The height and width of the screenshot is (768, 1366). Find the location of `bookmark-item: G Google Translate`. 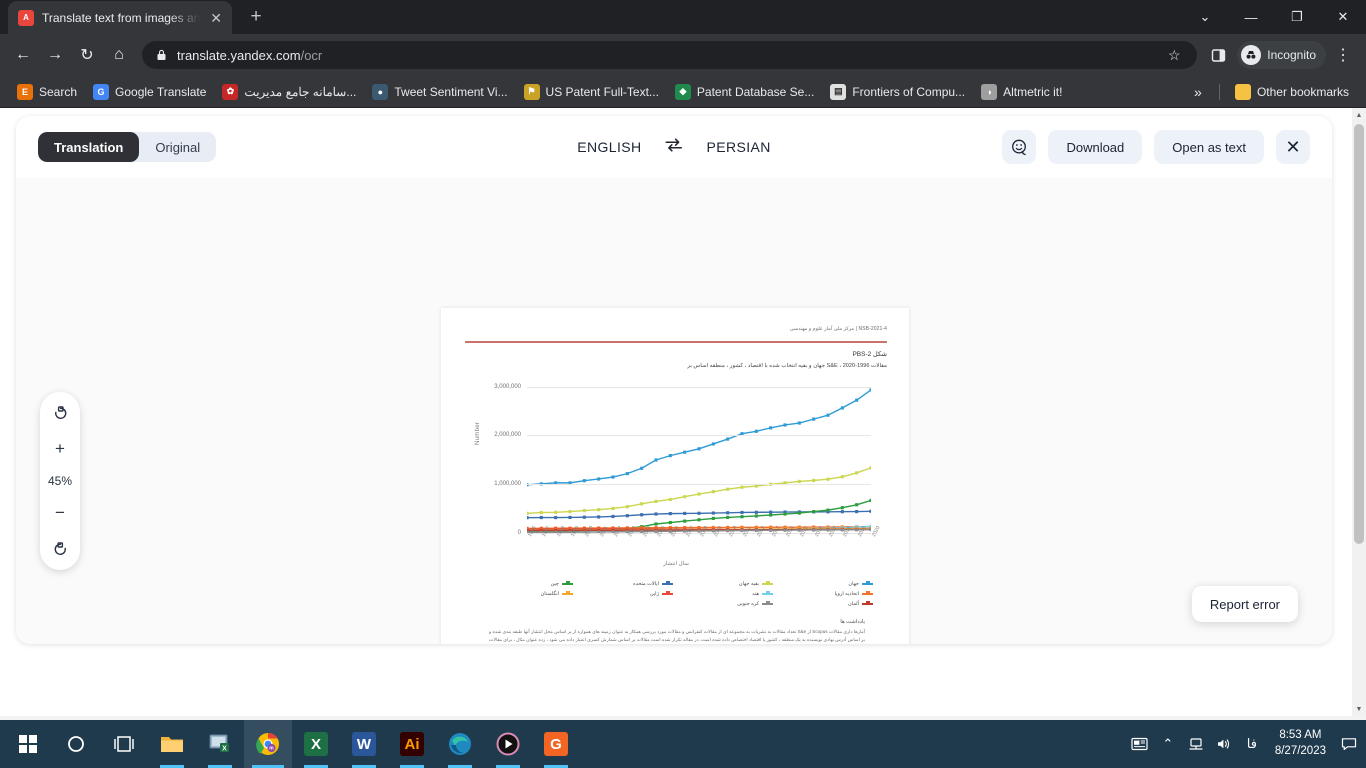

bookmark-item: G Google Translate is located at coordinates (149, 92).